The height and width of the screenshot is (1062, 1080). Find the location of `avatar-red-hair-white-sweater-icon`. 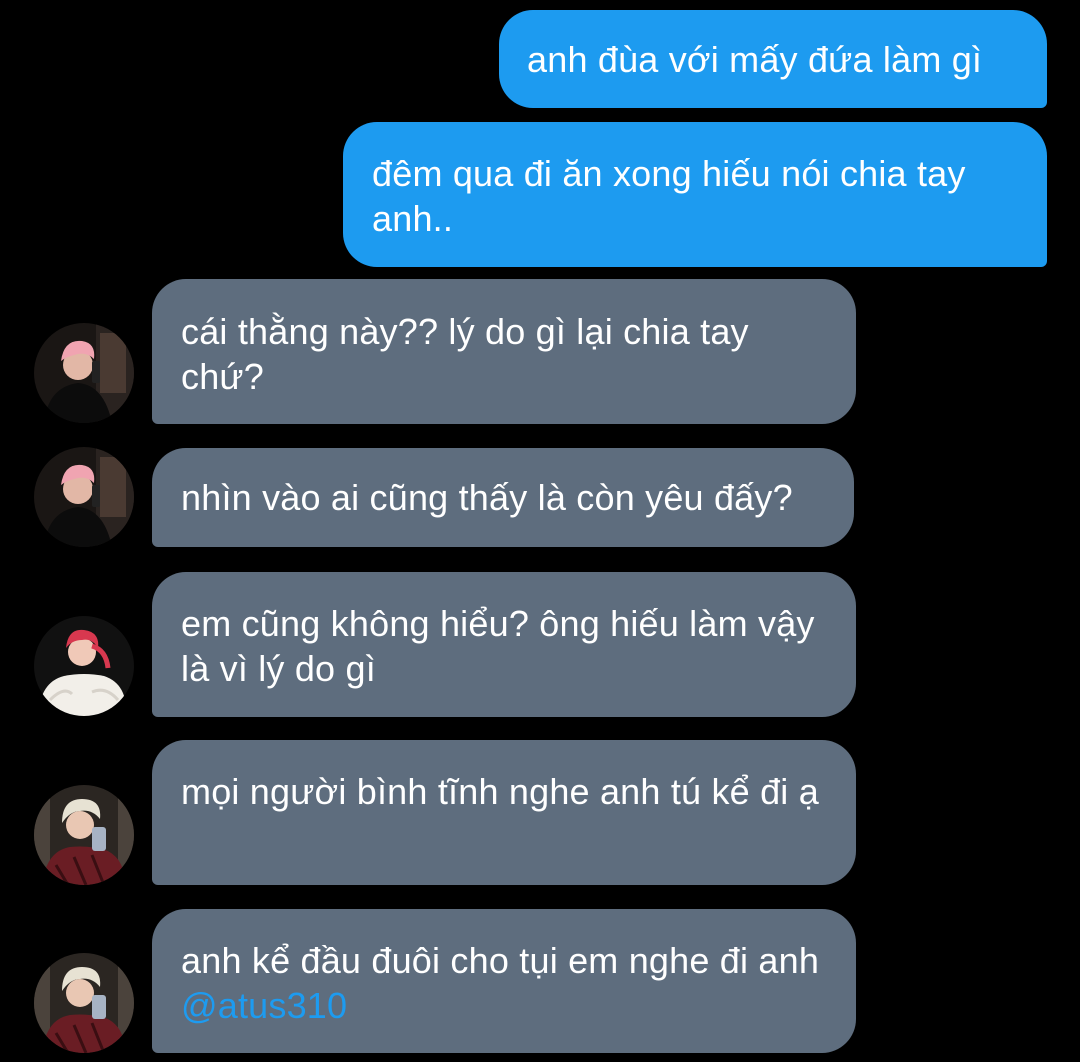

avatar-red-hair-white-sweater-icon is located at coordinates (84, 666).